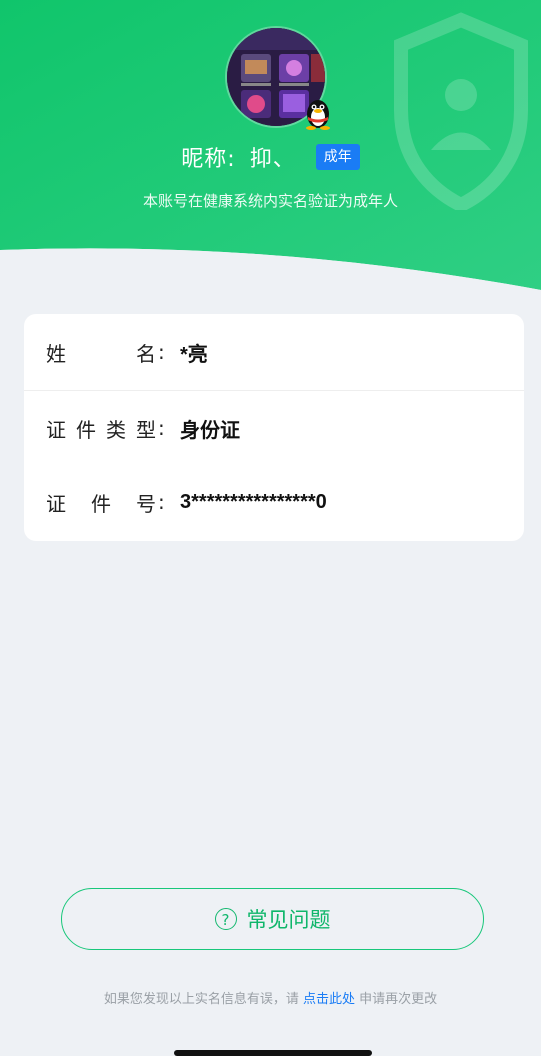 The width and height of the screenshot is (541, 1056). What do you see at coordinates (194, 354) in the screenshot?
I see `info-value-name: *亮` at bounding box center [194, 354].